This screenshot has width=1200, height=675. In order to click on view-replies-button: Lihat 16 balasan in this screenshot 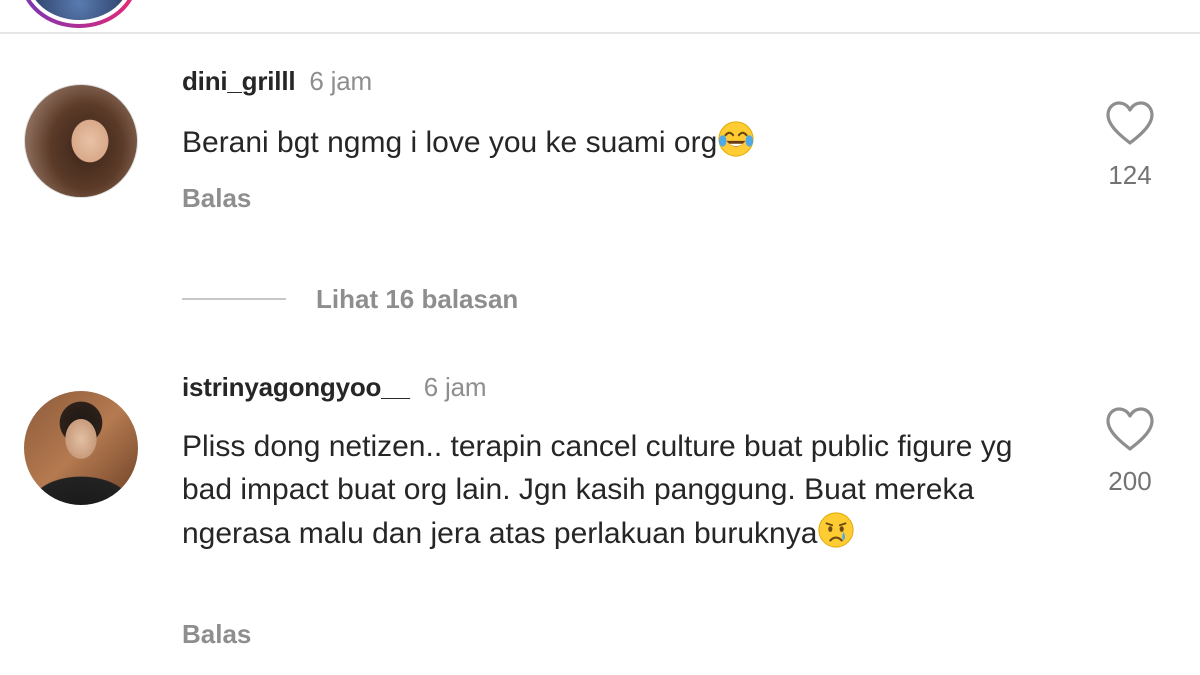, I will do `click(350, 299)`.